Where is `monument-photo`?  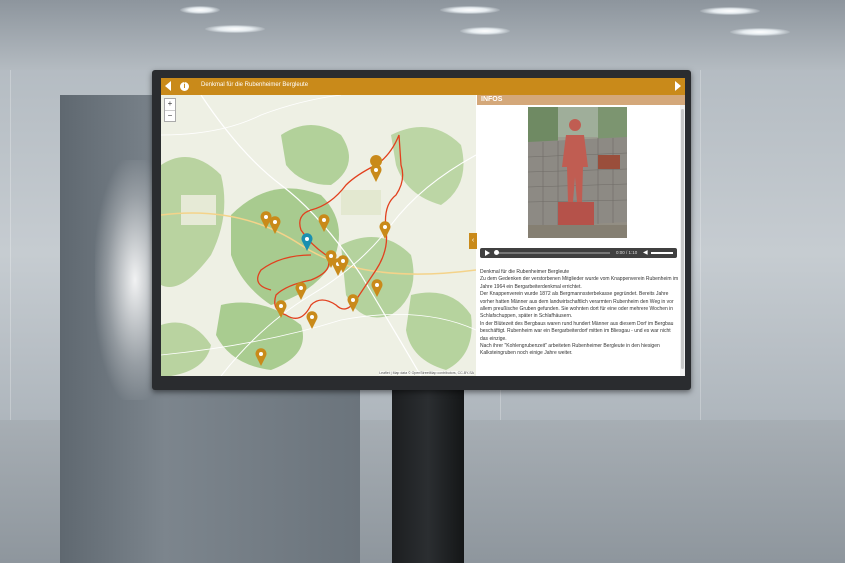
monument-photo is located at coordinates (577, 172).